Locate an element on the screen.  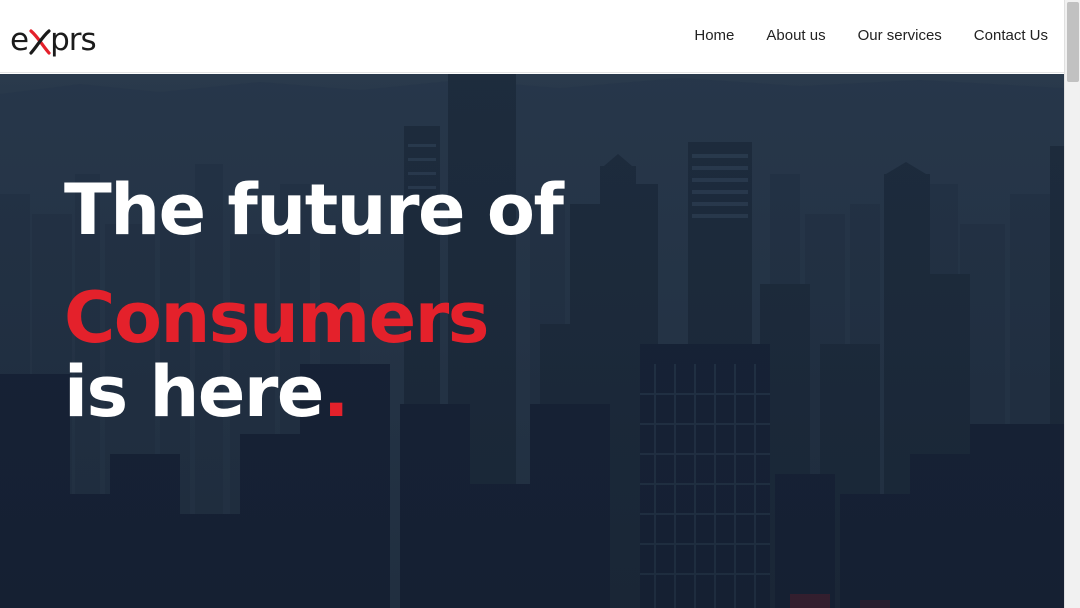
nav-about-link: About us is located at coordinates (795, 36).